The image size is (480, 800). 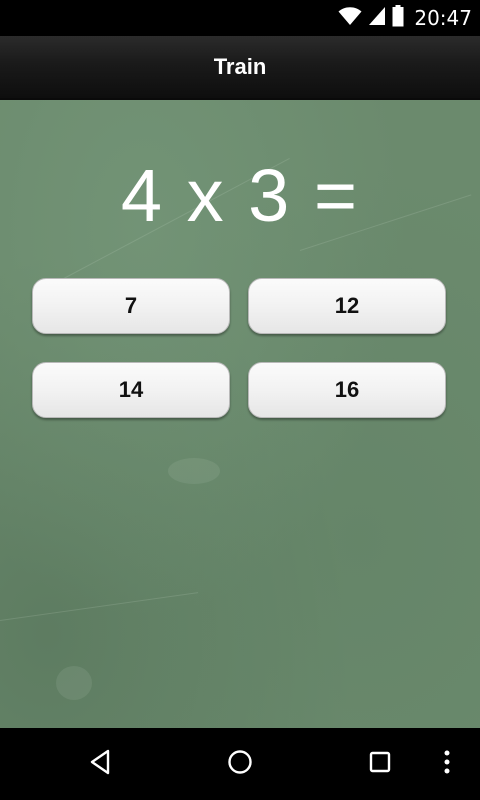 I want to click on menu-button, so click(x=447, y=764).